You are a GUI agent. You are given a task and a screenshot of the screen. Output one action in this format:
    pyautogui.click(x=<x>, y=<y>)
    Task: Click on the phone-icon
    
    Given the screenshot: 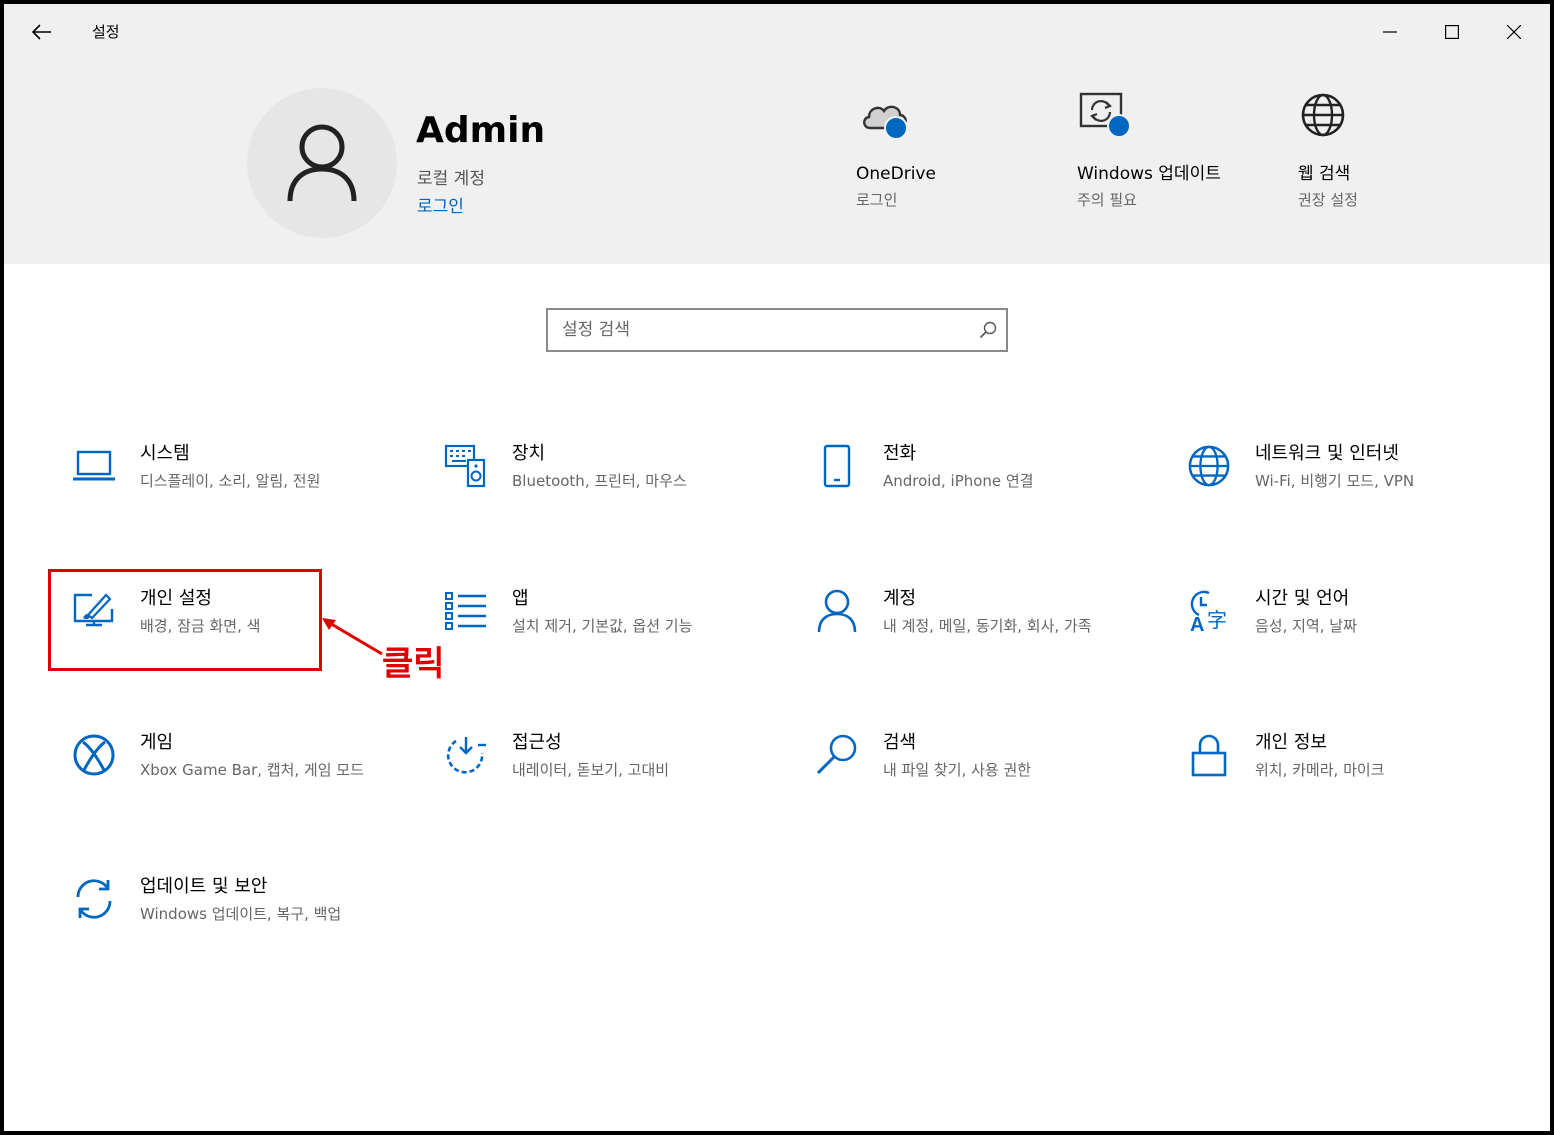 What is the action you would take?
    pyautogui.click(x=837, y=466)
    